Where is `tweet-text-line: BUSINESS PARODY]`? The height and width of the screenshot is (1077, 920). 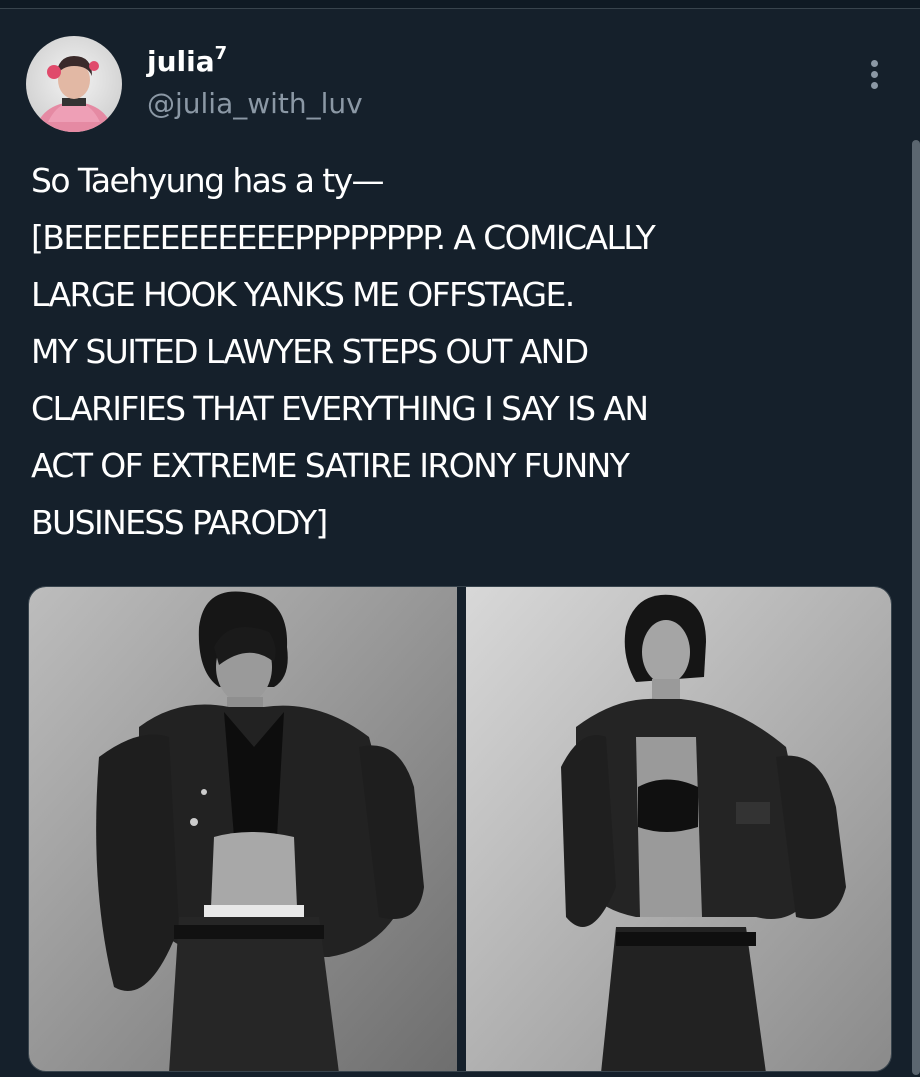 tweet-text-line: BUSINESS PARODY] is located at coordinates (179, 522).